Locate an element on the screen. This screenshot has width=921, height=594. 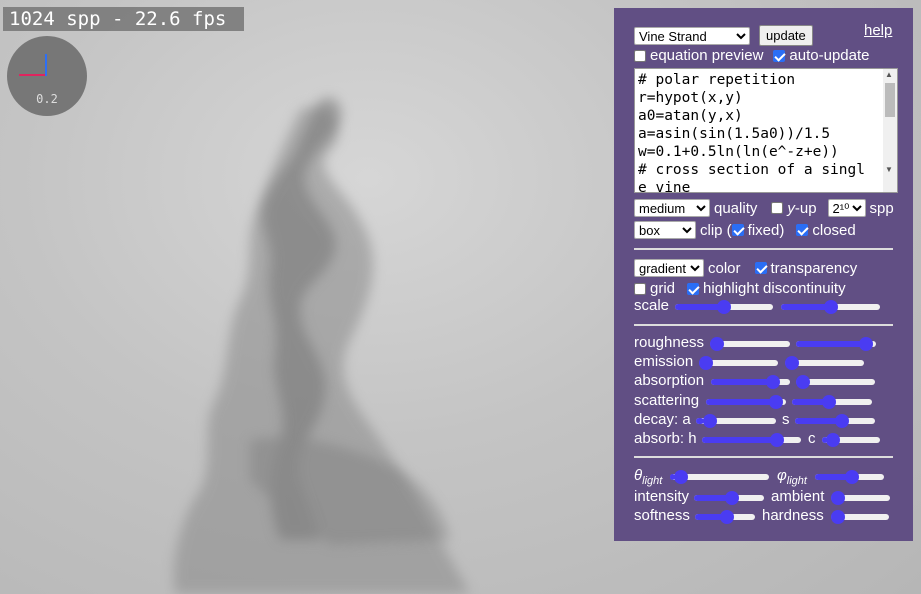
absorption-label: absorption is located at coordinates (669, 380).